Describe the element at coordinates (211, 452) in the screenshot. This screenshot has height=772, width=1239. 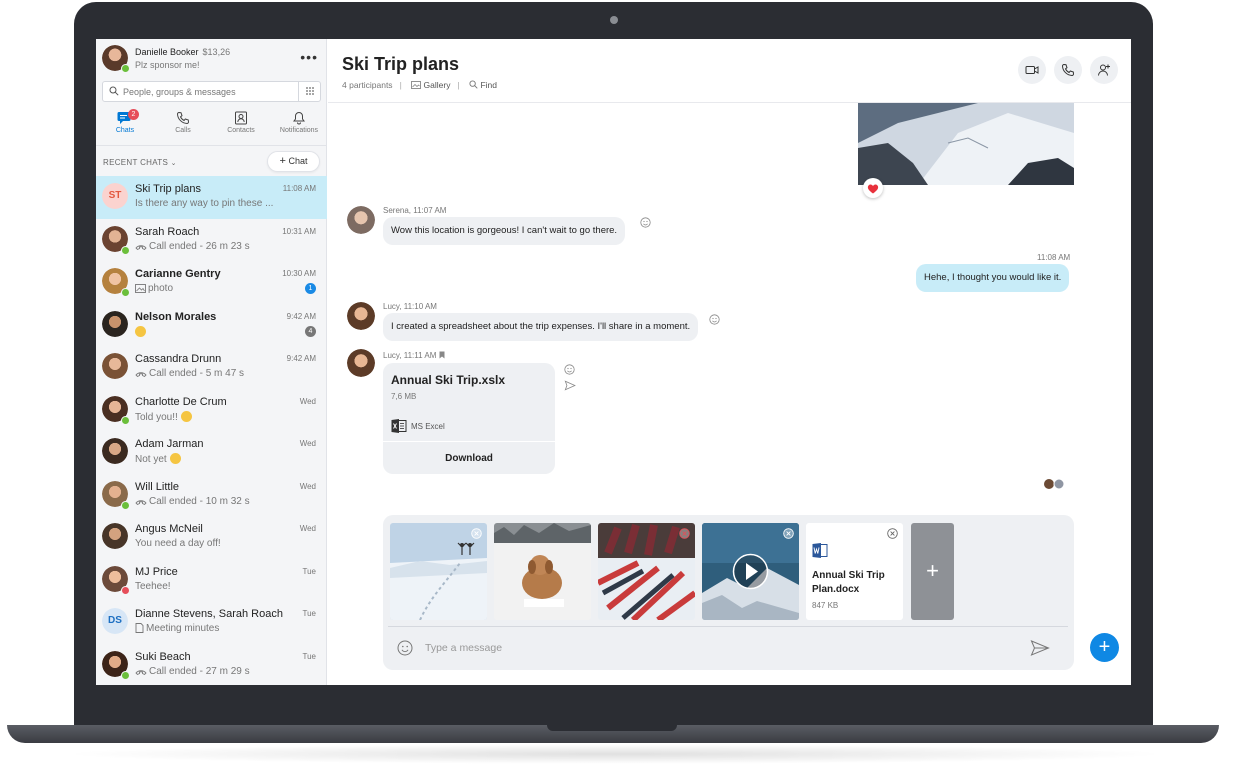
I see `chat-item-adam-jarman: Adam Jarman Wed Not yet` at that location.